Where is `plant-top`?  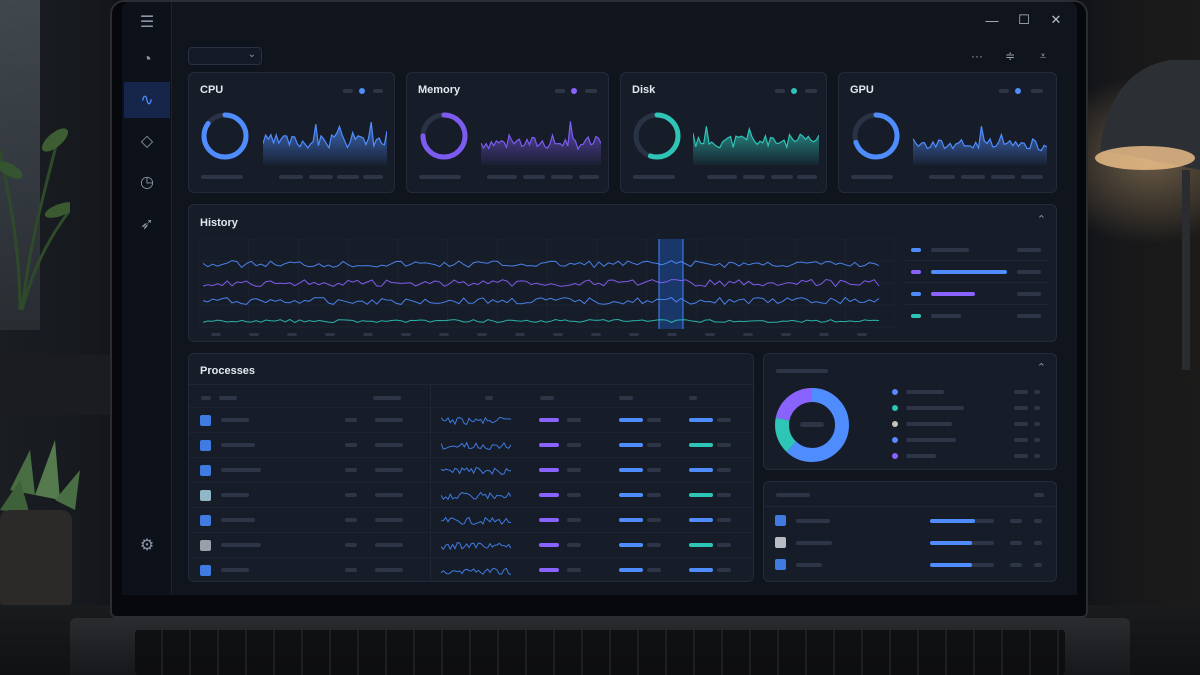
plant-top is located at coordinates (35, 219).